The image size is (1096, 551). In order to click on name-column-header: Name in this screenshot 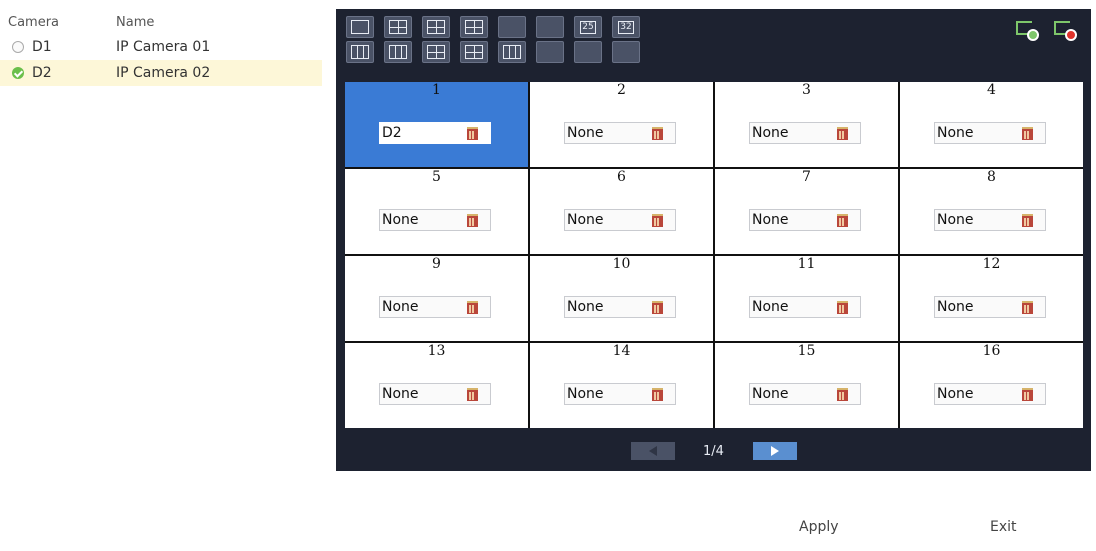, I will do `click(135, 22)`.